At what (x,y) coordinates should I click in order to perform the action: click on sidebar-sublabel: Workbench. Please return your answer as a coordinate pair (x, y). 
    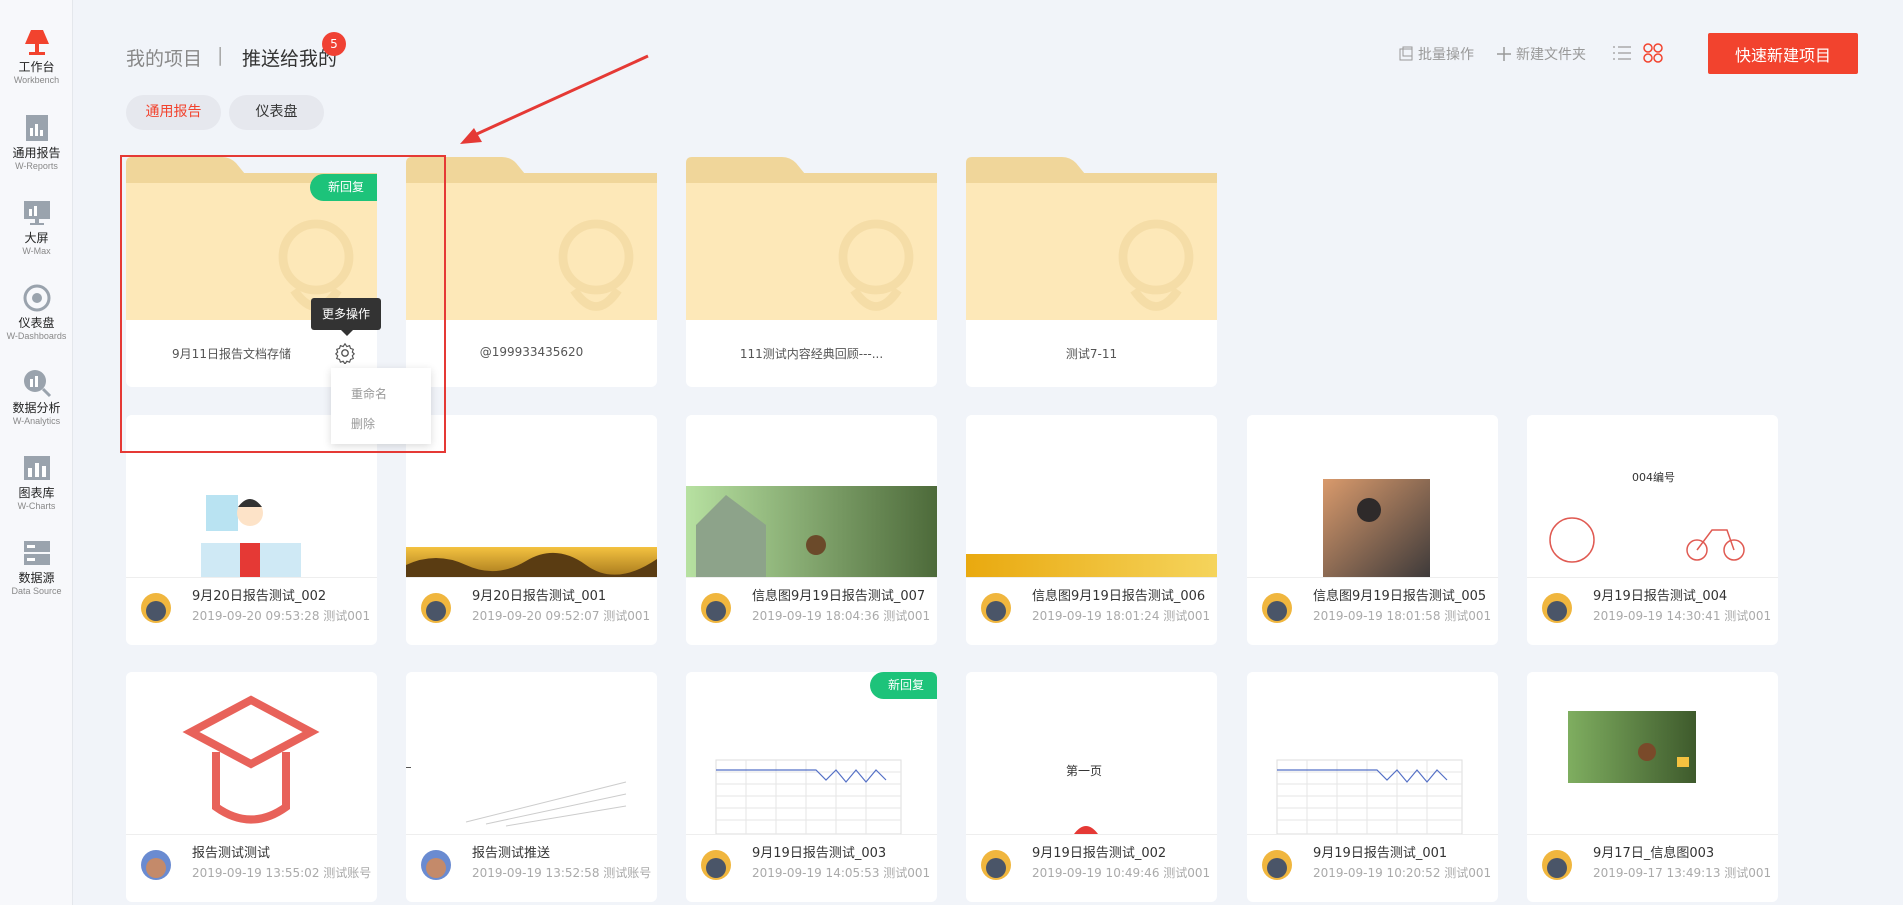
    Looking at the image, I should click on (36, 80).